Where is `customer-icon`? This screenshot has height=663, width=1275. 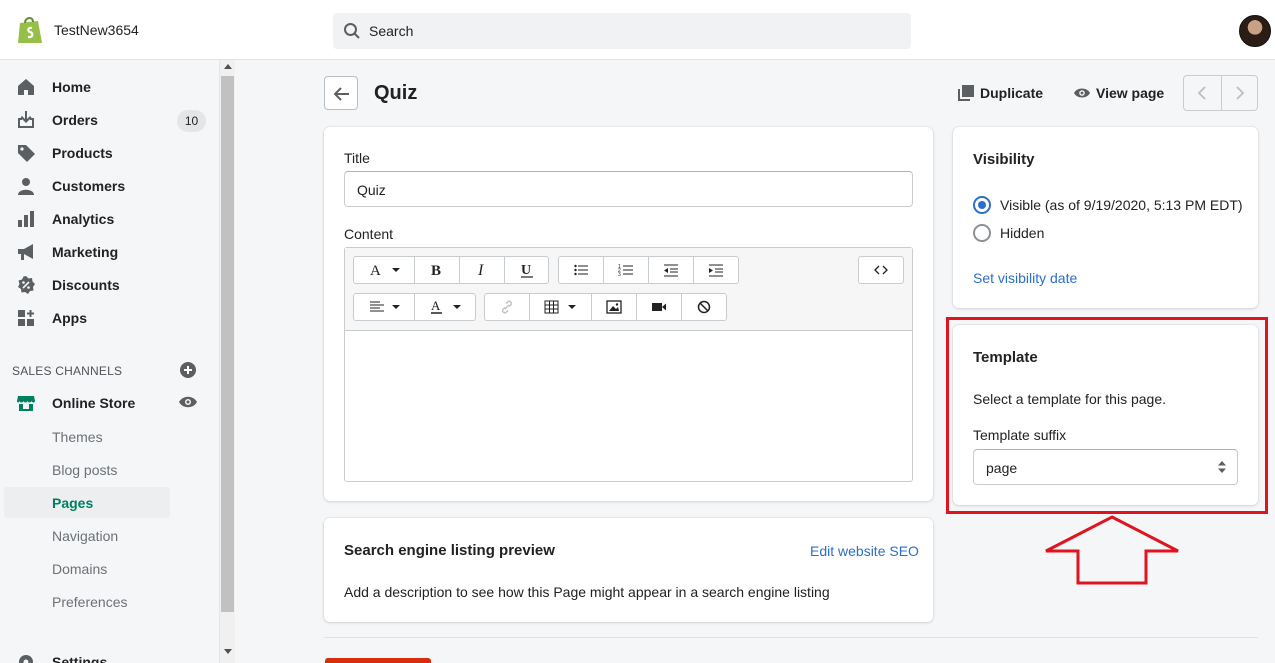 customer-icon is located at coordinates (26, 186).